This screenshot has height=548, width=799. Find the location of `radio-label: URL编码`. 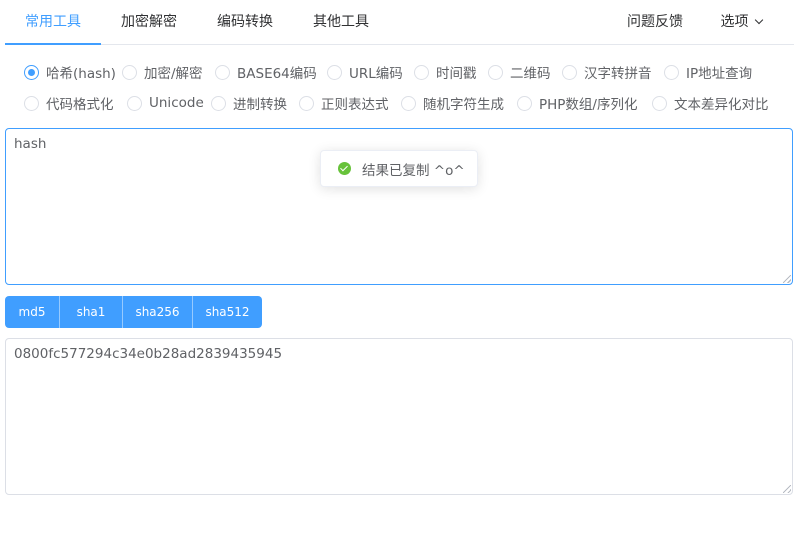

radio-label: URL编码 is located at coordinates (376, 74).